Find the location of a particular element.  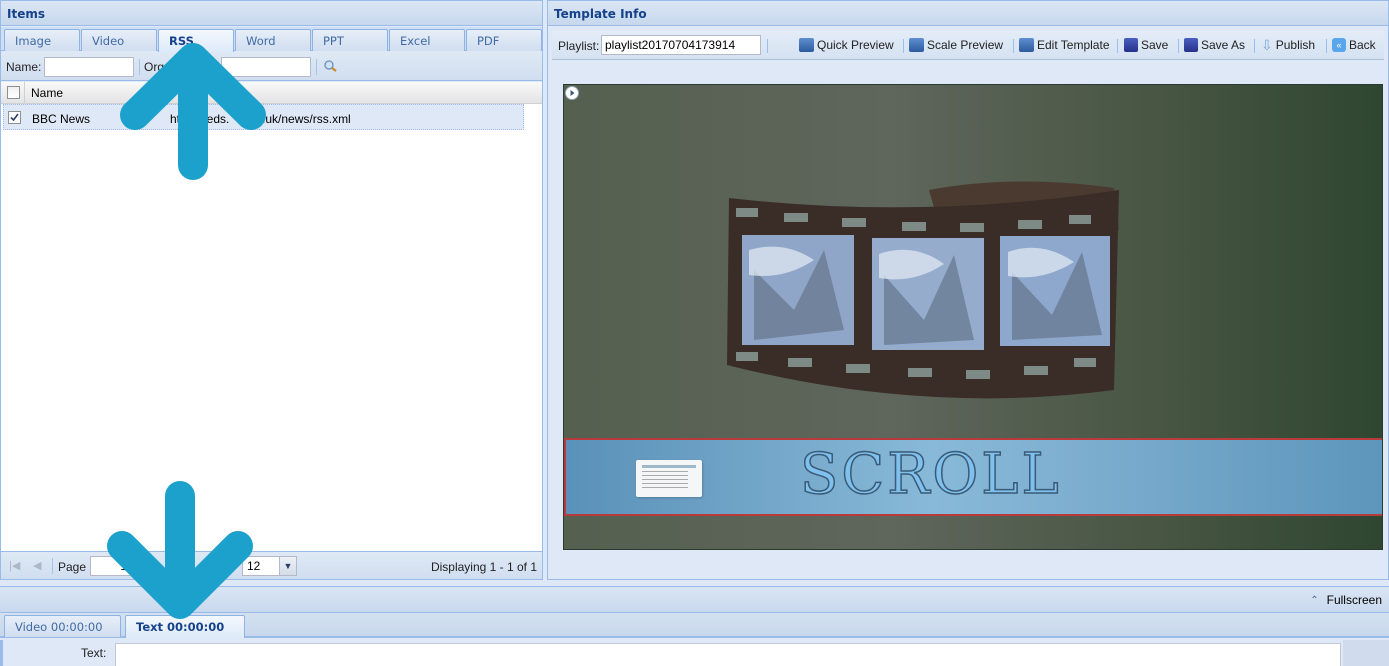

playlist-label: Playlist: is located at coordinates (579, 46).